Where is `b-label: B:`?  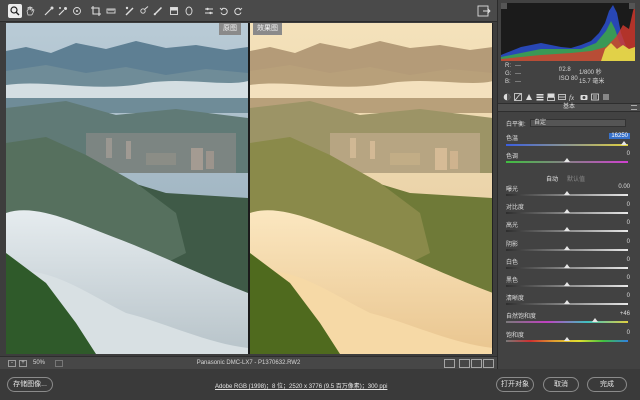 b-label: B: is located at coordinates (508, 82).